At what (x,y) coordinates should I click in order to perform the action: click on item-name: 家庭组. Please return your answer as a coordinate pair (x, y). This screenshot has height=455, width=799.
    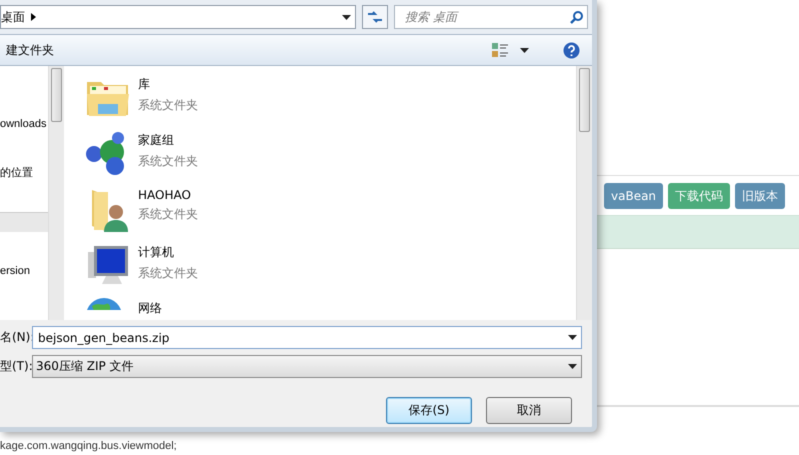
    Looking at the image, I should click on (156, 140).